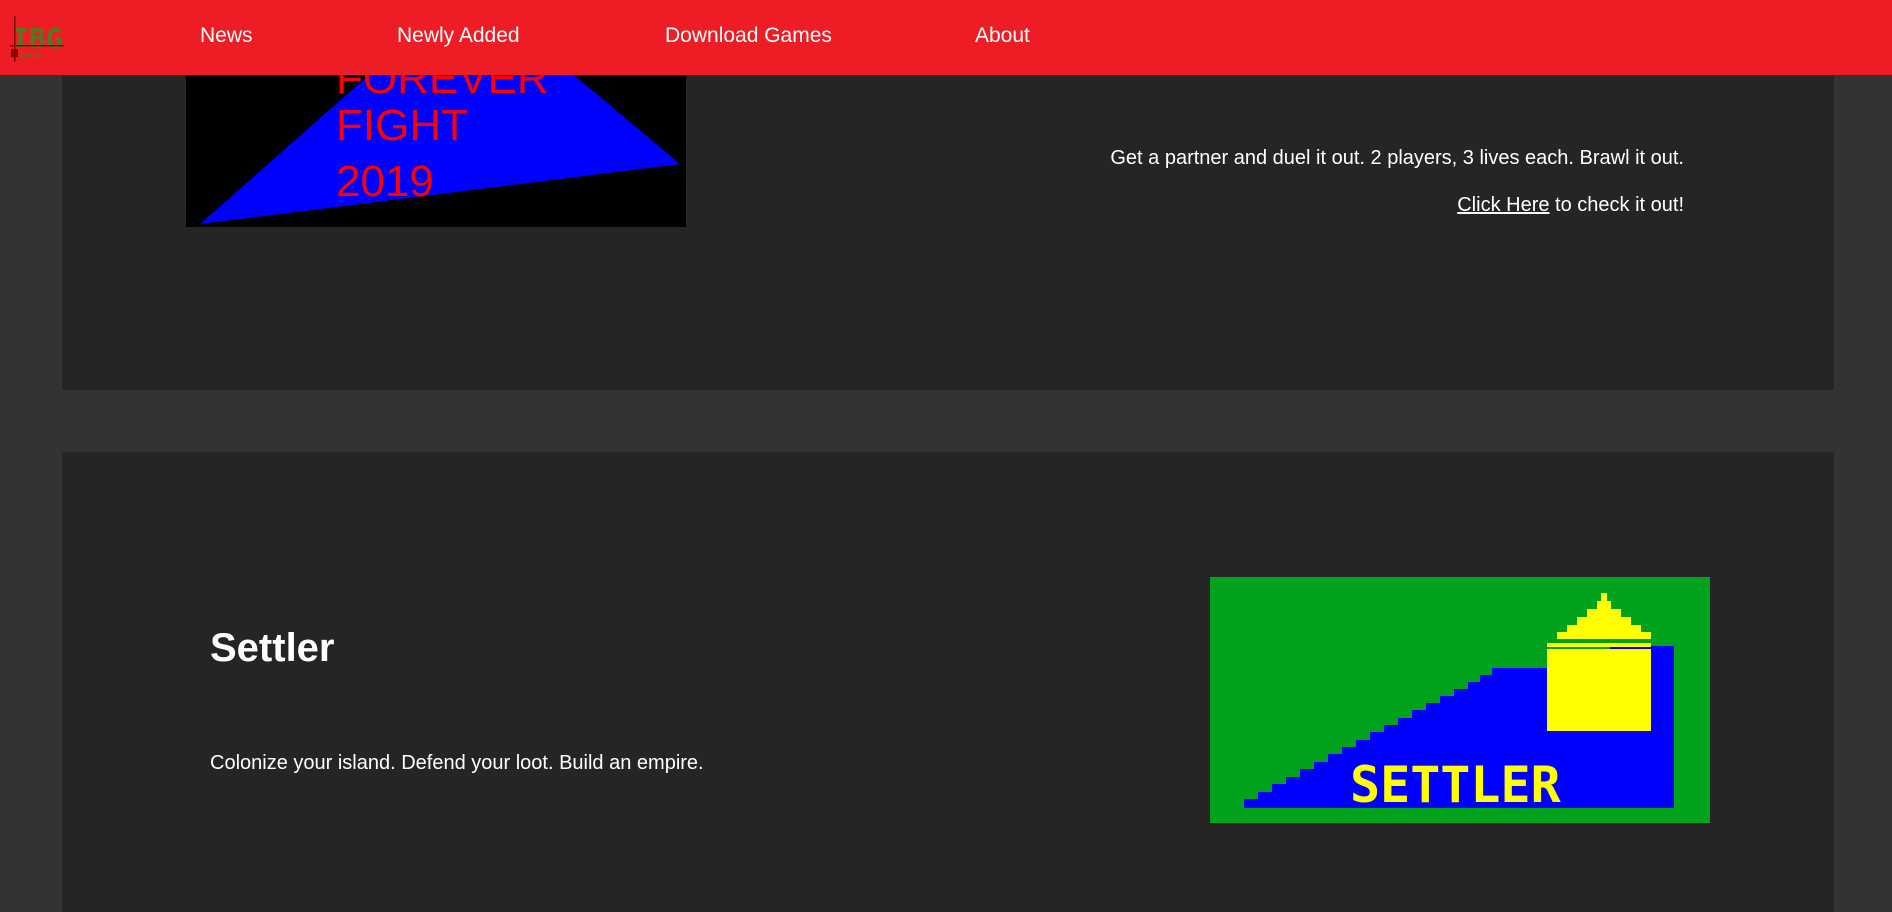 This screenshot has height=912, width=1892. I want to click on settler-thumbnail: SETTLER, so click(1460, 700).